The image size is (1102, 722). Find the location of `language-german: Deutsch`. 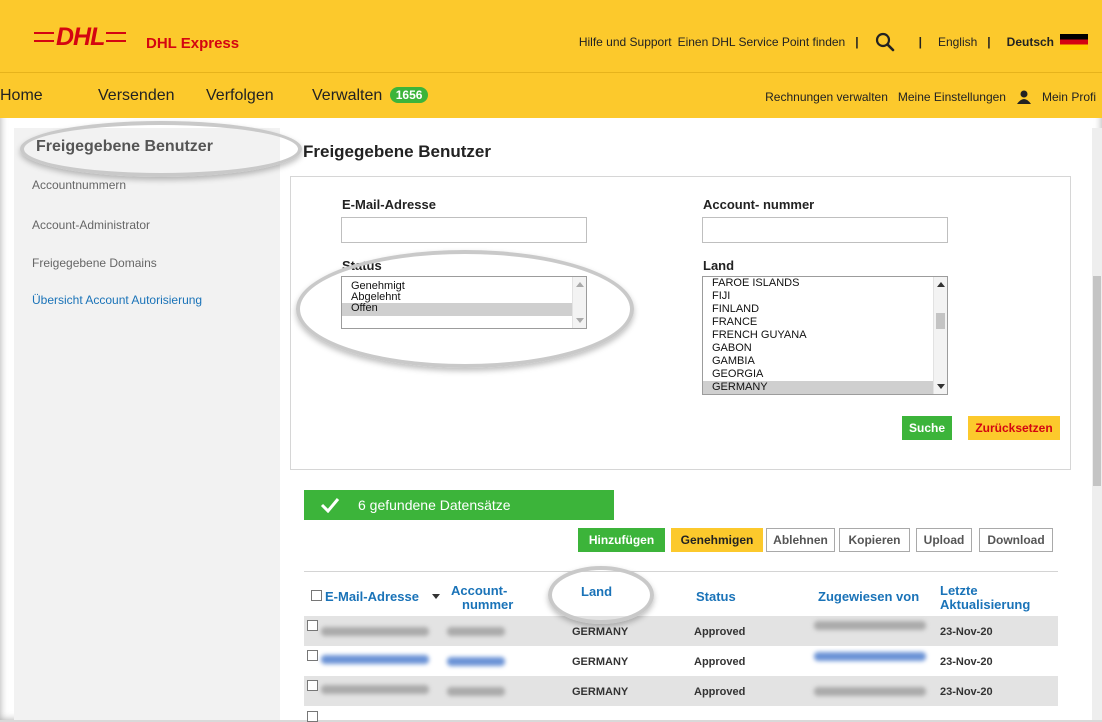

language-german: Deutsch is located at coordinates (1030, 42).